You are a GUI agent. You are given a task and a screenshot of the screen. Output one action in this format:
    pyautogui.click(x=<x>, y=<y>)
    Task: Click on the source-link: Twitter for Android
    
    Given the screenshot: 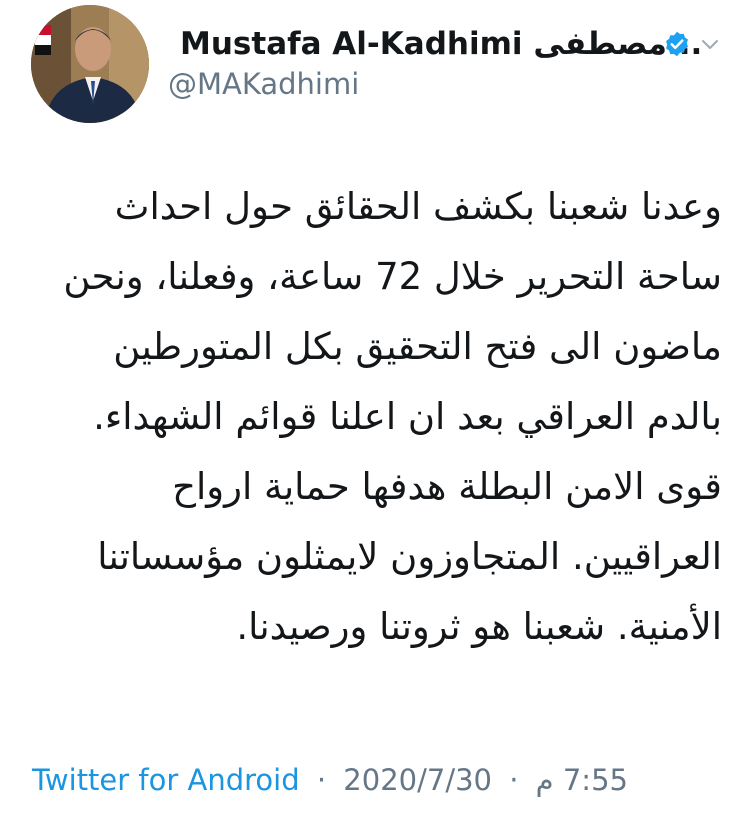 What is the action you would take?
    pyautogui.click(x=166, y=780)
    